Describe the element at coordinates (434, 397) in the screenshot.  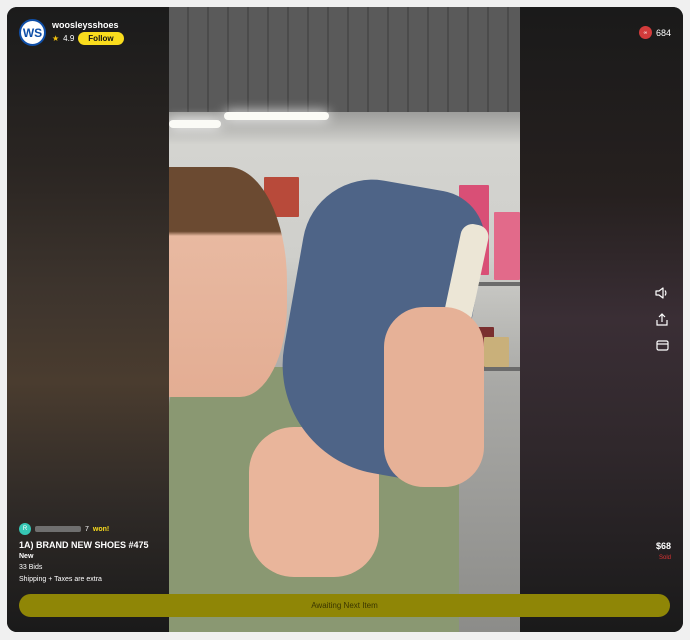
I see `person-hand` at that location.